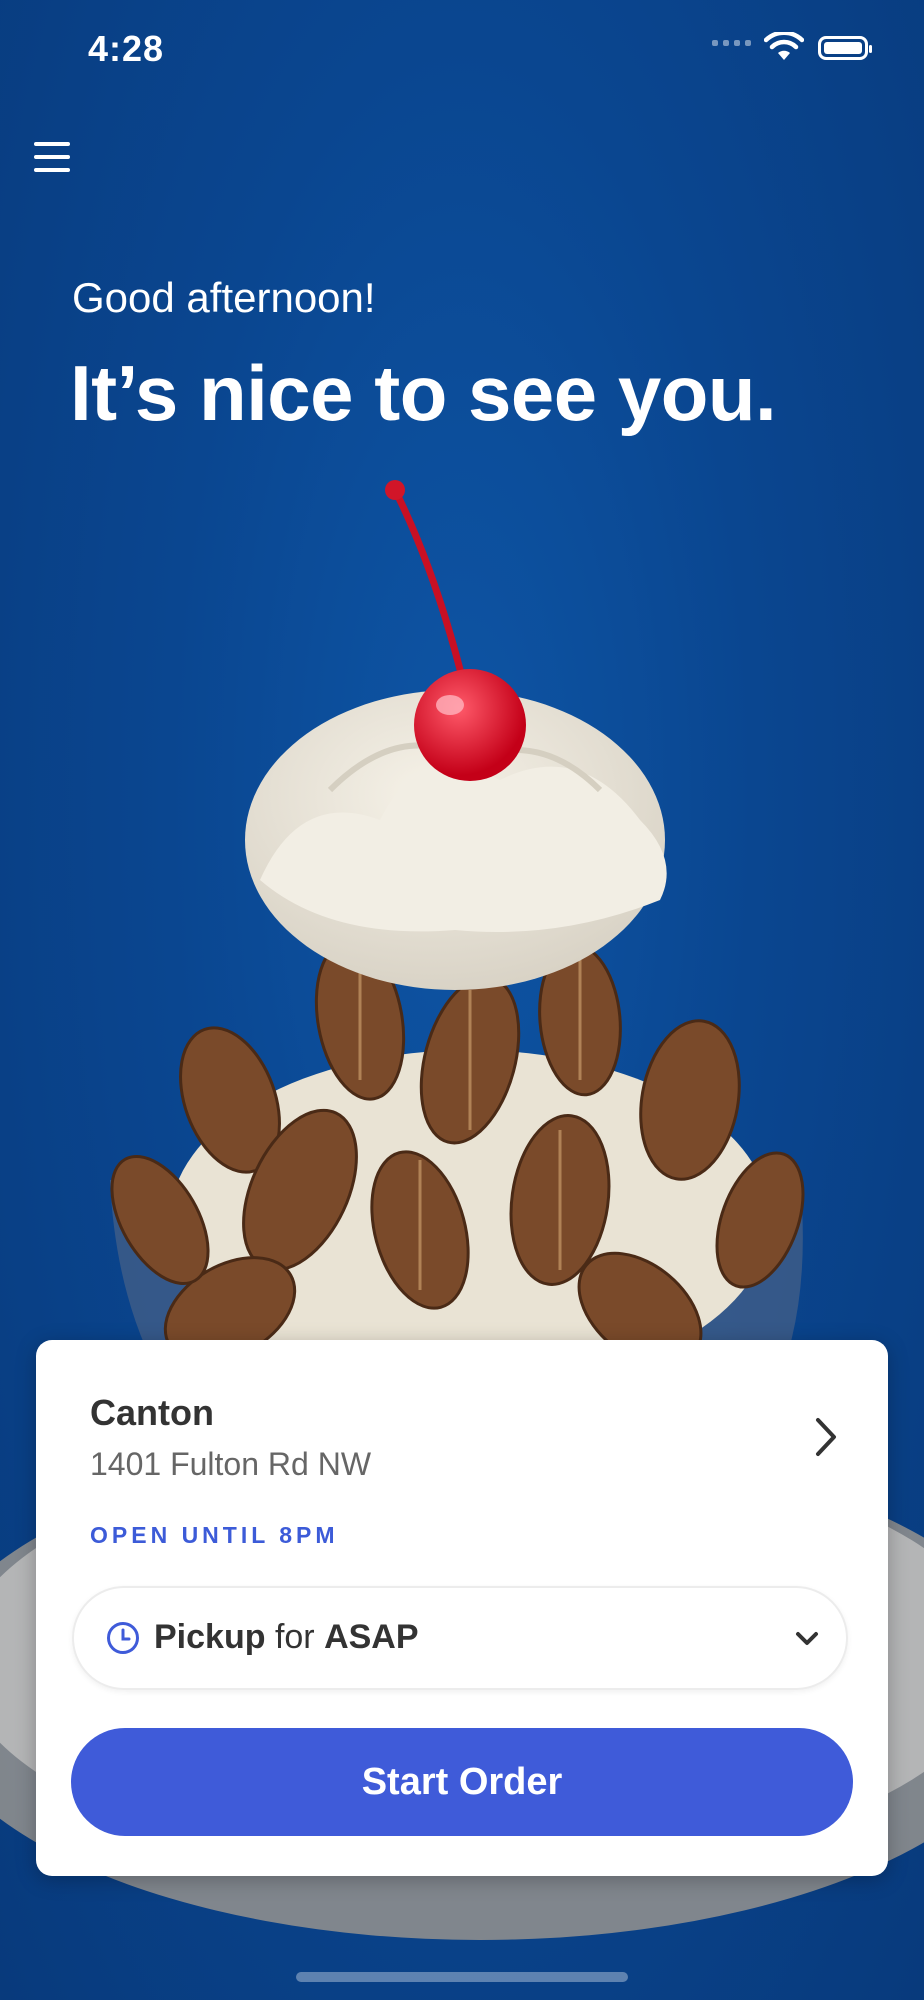 The height and width of the screenshot is (2000, 924). What do you see at coordinates (294, 1637) in the screenshot?
I see `order-connector: for` at bounding box center [294, 1637].